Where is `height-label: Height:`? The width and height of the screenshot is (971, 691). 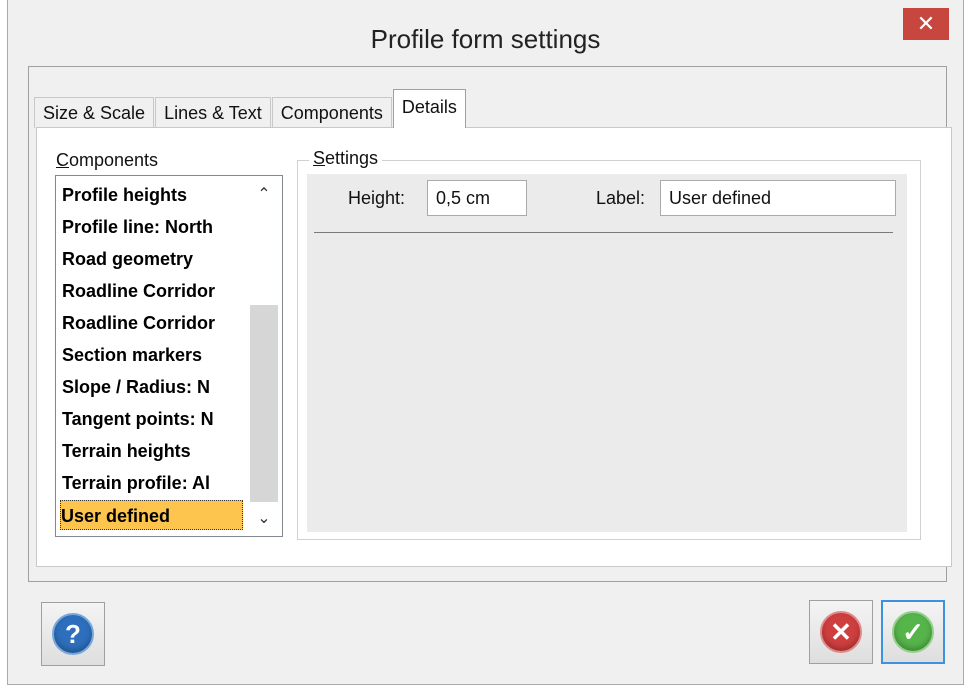
height-label: Height: is located at coordinates (377, 198).